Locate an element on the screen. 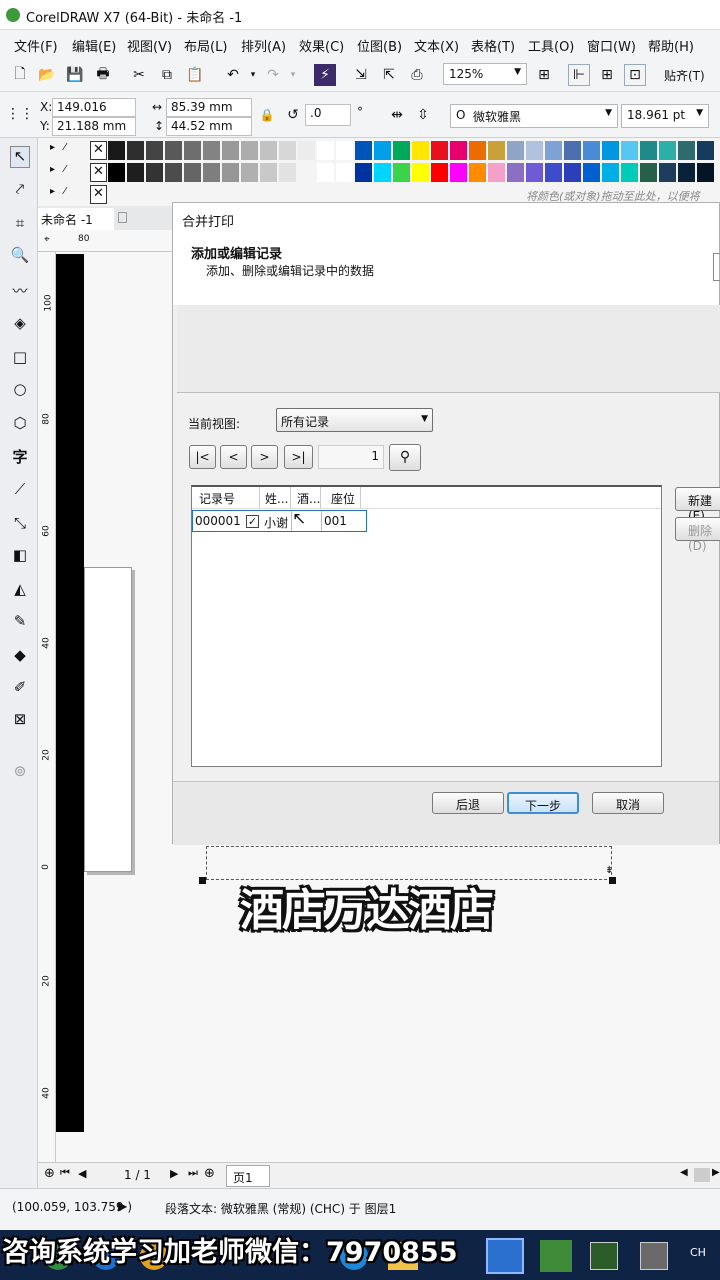 Image resolution: width=720 pixels, height=1280 pixels. export-icon: ⇱ is located at coordinates (389, 75).